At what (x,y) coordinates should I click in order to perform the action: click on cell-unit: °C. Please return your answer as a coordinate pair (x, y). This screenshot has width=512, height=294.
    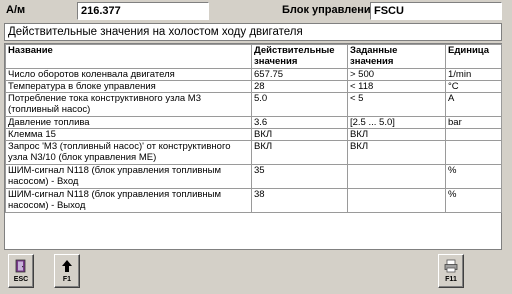
    Looking at the image, I should click on (473, 86).